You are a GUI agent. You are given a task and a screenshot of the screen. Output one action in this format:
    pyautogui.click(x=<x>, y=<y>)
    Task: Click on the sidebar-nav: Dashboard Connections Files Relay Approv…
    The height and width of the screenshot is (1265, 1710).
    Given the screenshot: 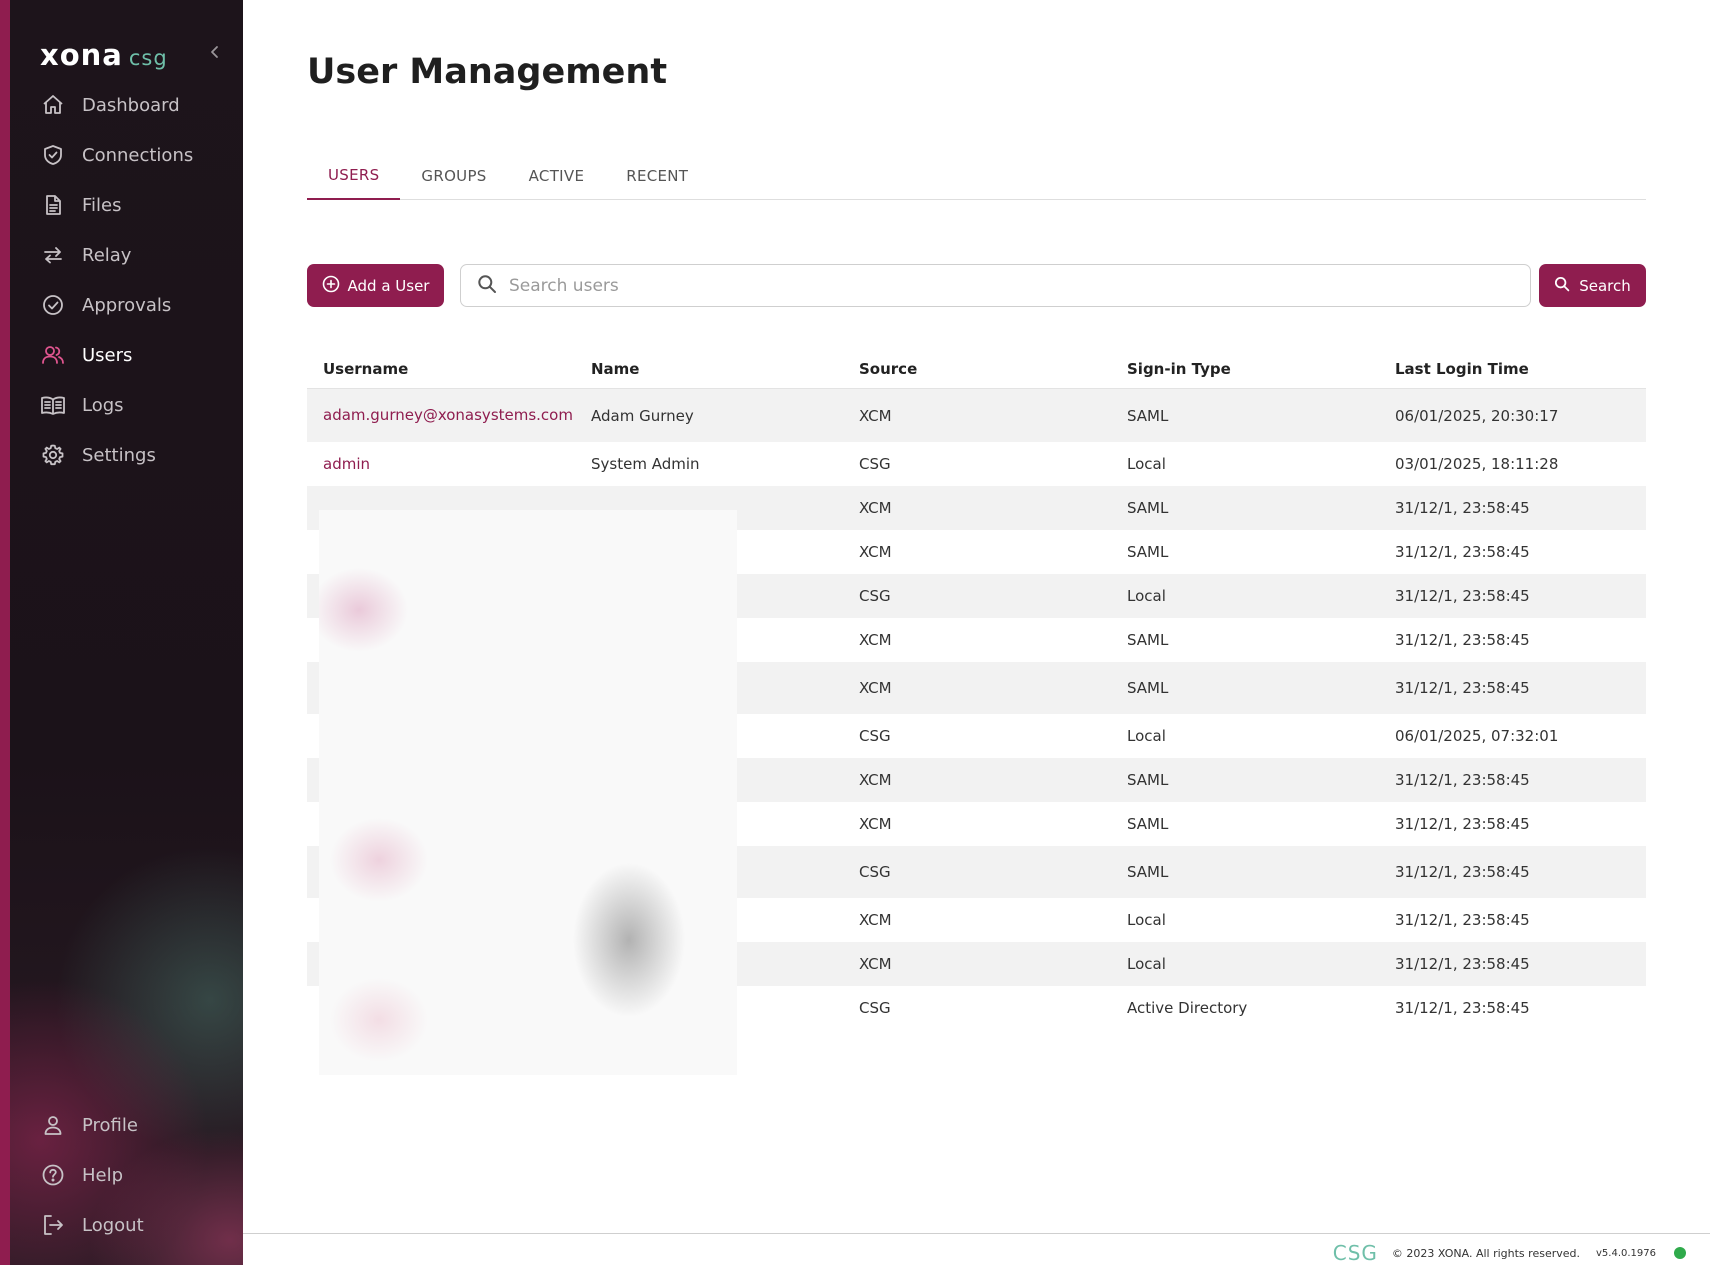 What is the action you would take?
    pyautogui.click(x=126, y=280)
    